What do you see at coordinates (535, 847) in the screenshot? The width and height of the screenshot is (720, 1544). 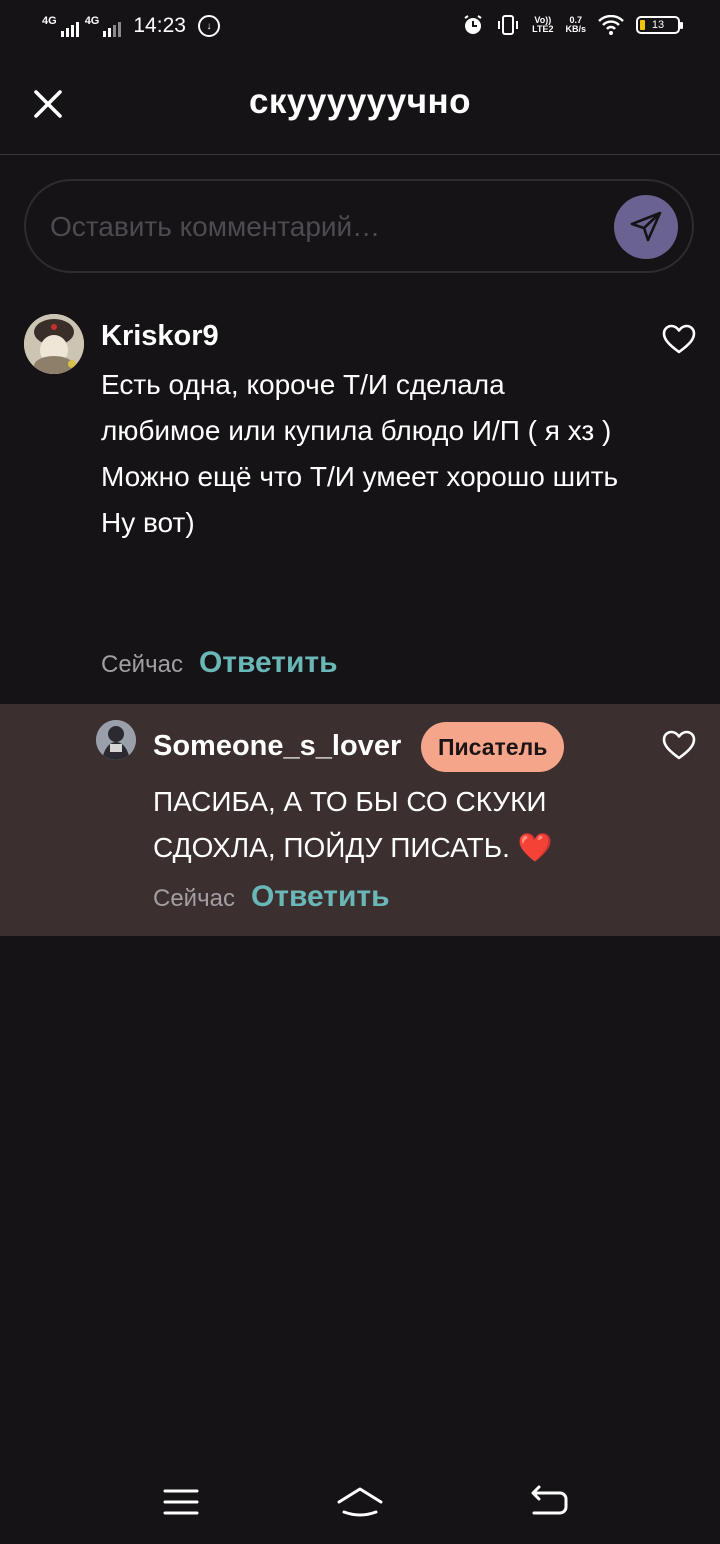 I see `heart-emoji: ❤️` at bounding box center [535, 847].